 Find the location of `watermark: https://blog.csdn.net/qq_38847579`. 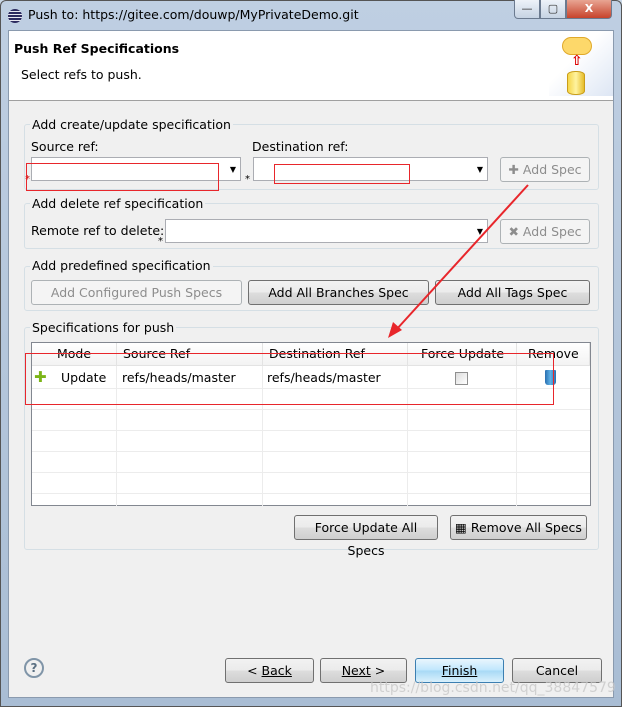

watermark: https://blog.csdn.net/qq_38847579 is located at coordinates (493, 688).